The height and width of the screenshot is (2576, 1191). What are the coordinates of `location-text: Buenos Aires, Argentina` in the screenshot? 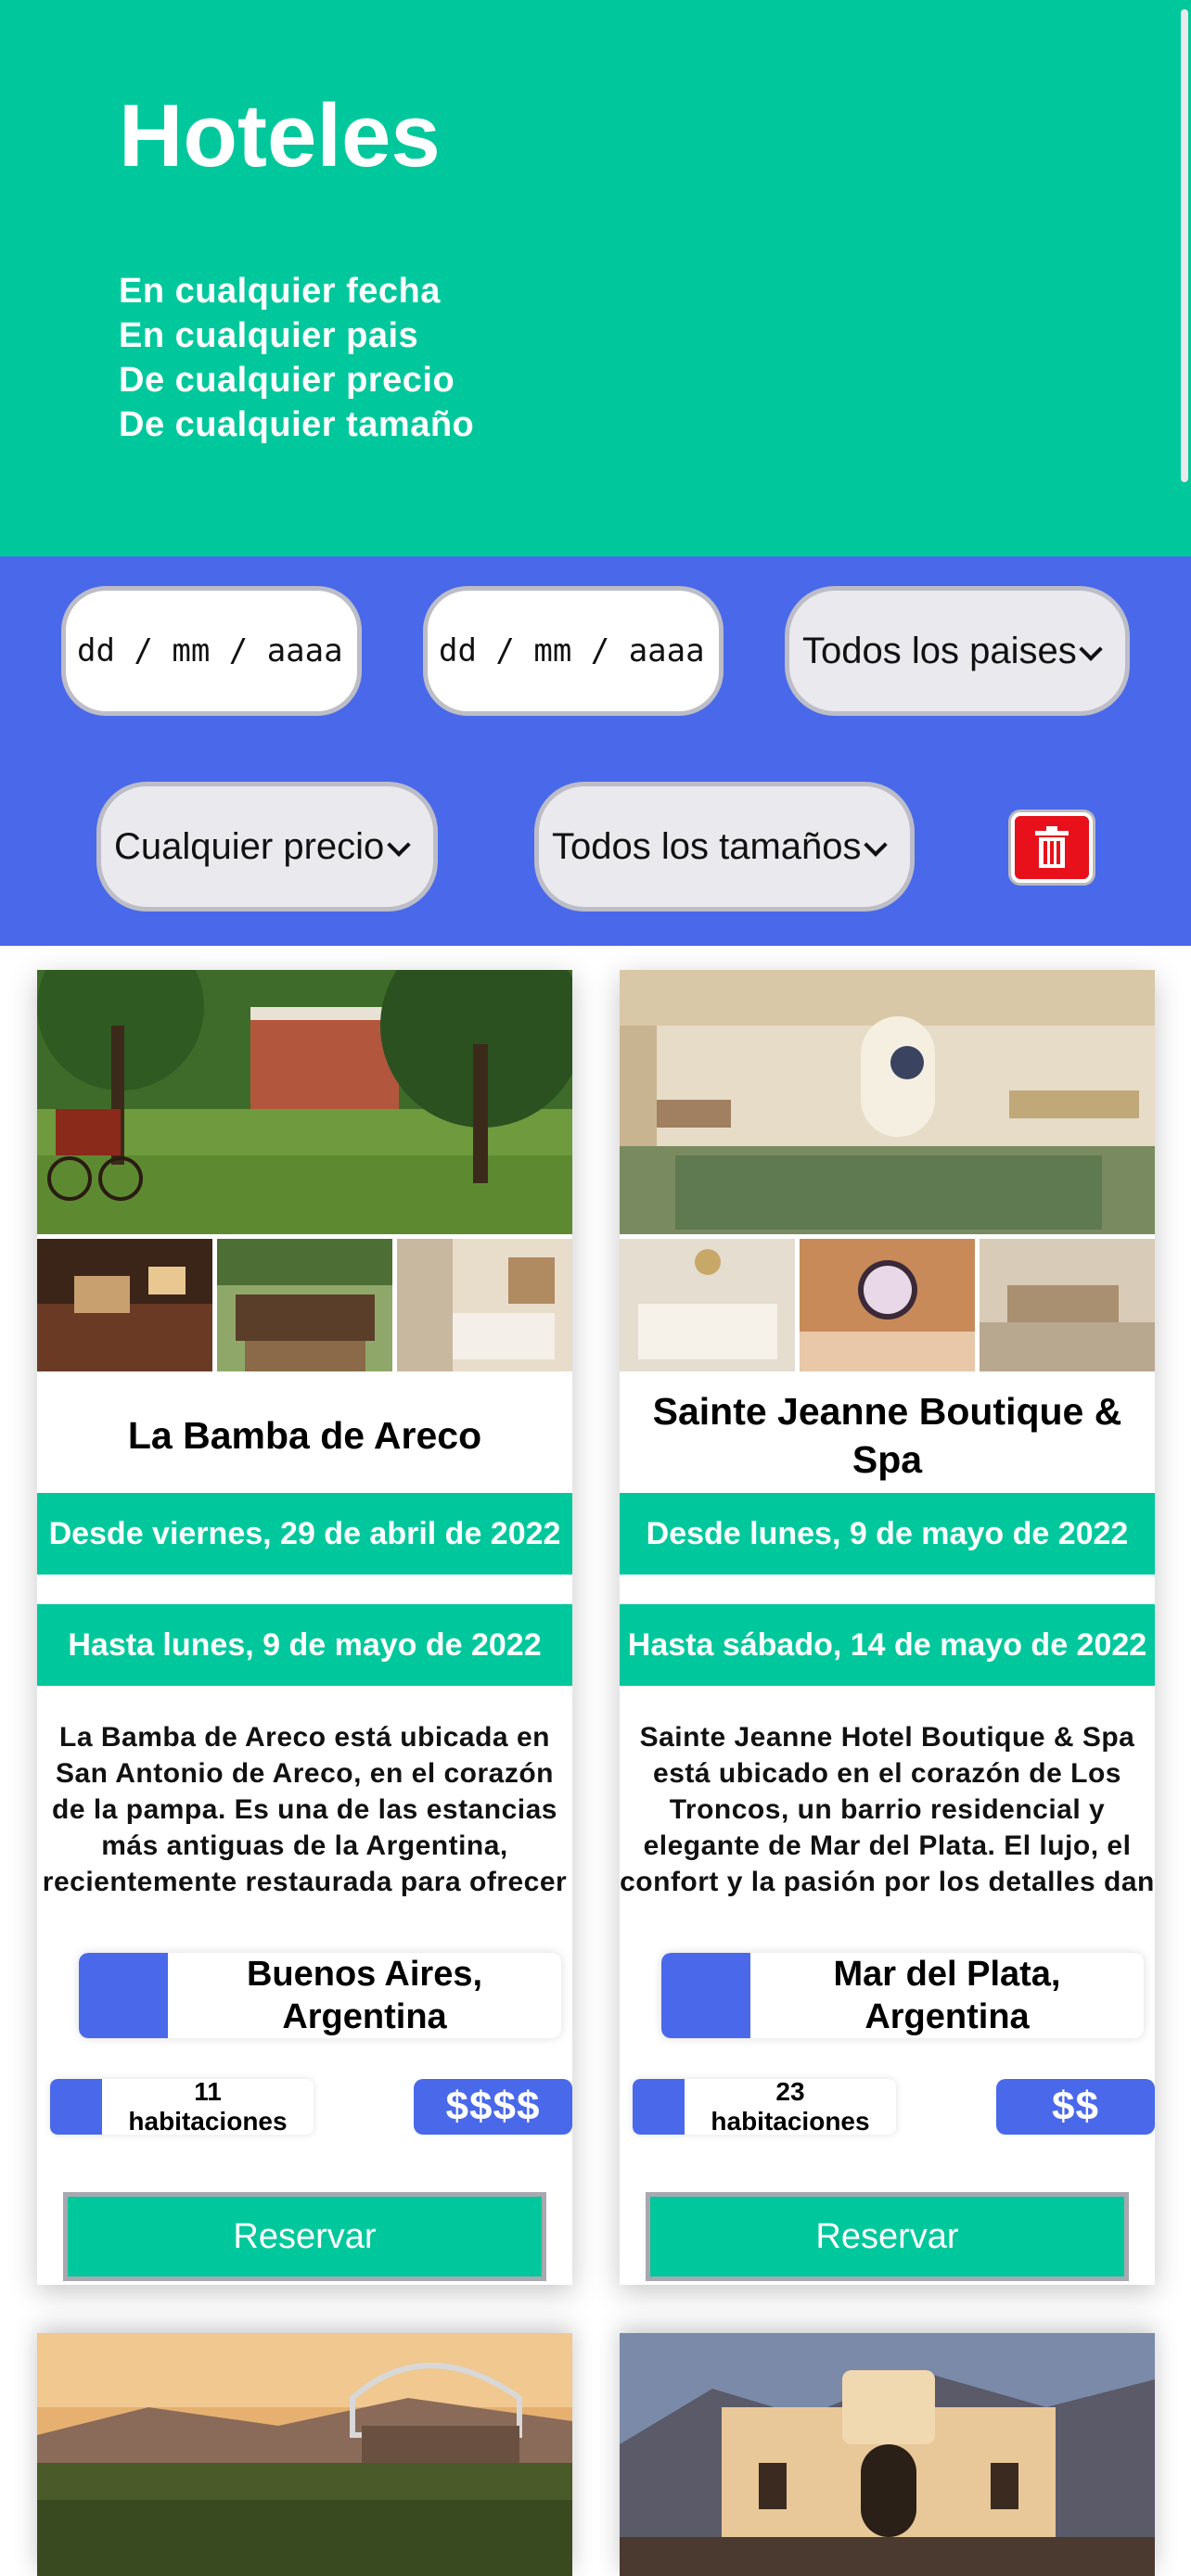 It's located at (364, 1995).